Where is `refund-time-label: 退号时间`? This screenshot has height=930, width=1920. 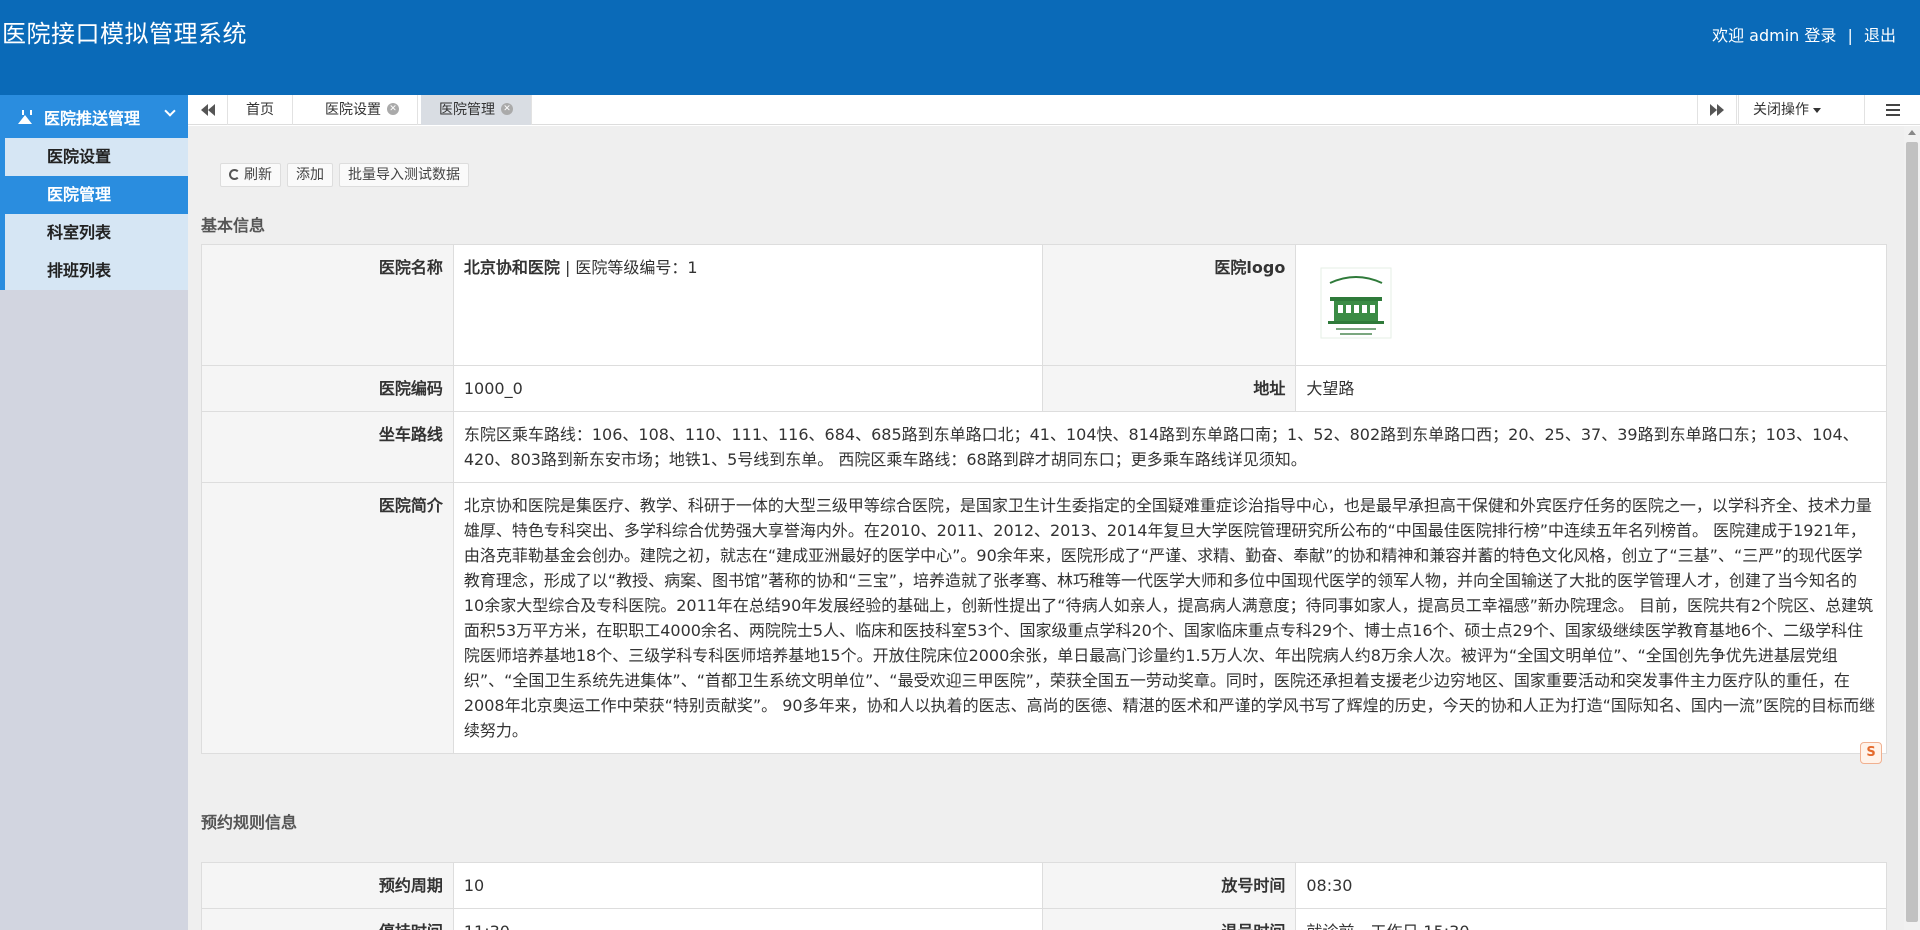
refund-time-label: 退号时间 is located at coordinates (1169, 919).